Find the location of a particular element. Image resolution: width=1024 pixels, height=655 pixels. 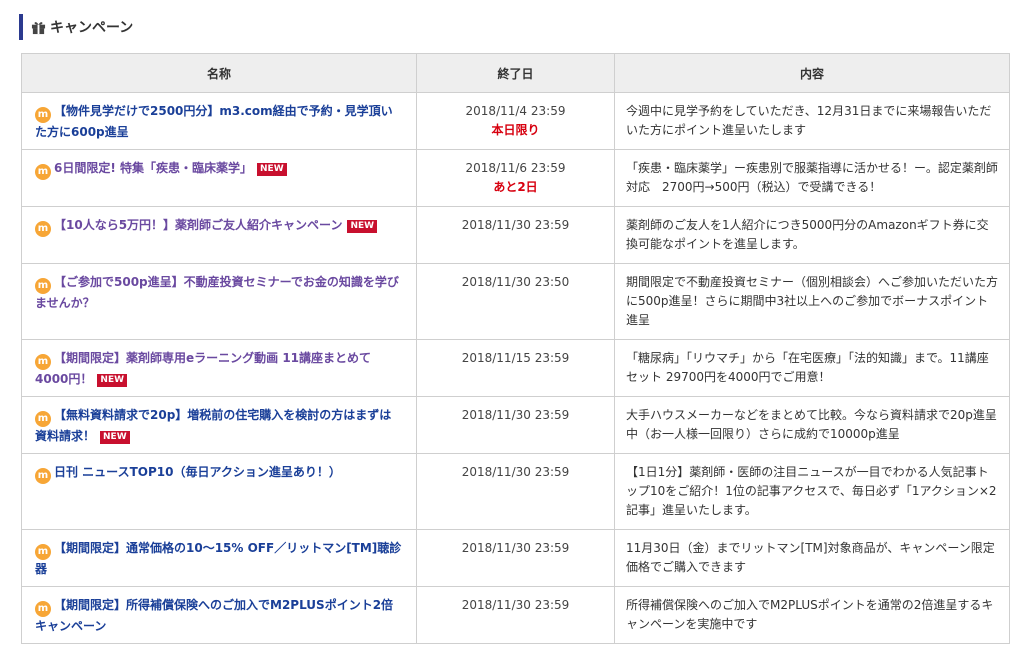

end-date-cell: 2018/11/30 23:50 is located at coordinates (515, 301).